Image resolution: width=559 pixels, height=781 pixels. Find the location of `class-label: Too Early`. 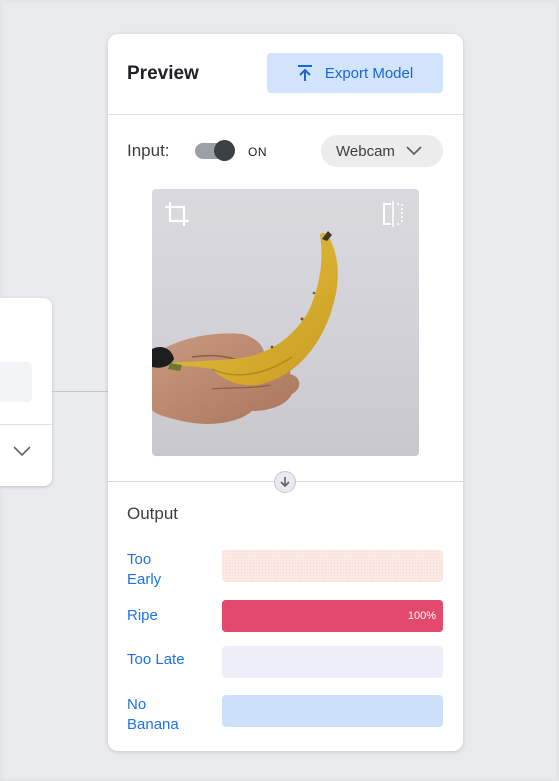

class-label: Too Early is located at coordinates (144, 569).